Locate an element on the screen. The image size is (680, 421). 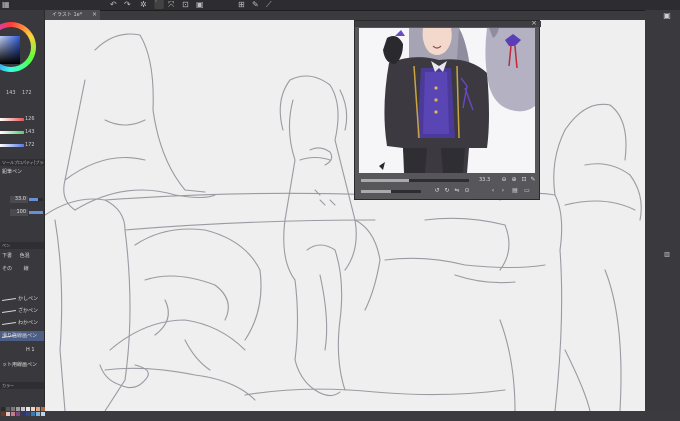
reference-window: × 33.3 ⊖ ⊕ ⊡ ✎ ↺ ↻ ⇋ ⊙ ‹ › ▤ ▭ is located at coordinates (447, 109).